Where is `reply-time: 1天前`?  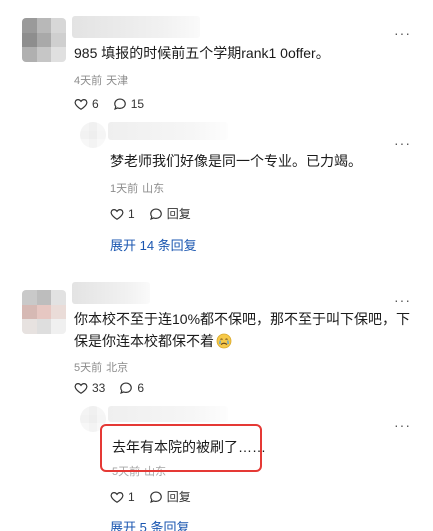
reply-time: 1天前 is located at coordinates (124, 189).